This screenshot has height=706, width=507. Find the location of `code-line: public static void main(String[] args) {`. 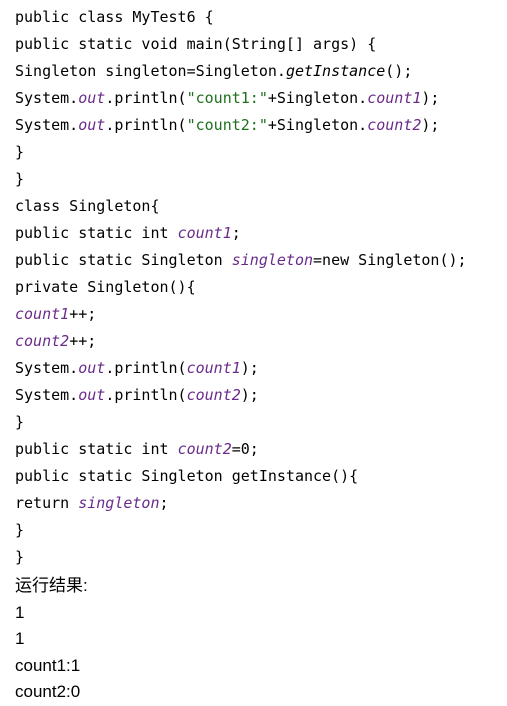

code-line: public static void main(String[] args) { is located at coordinates (257, 44).